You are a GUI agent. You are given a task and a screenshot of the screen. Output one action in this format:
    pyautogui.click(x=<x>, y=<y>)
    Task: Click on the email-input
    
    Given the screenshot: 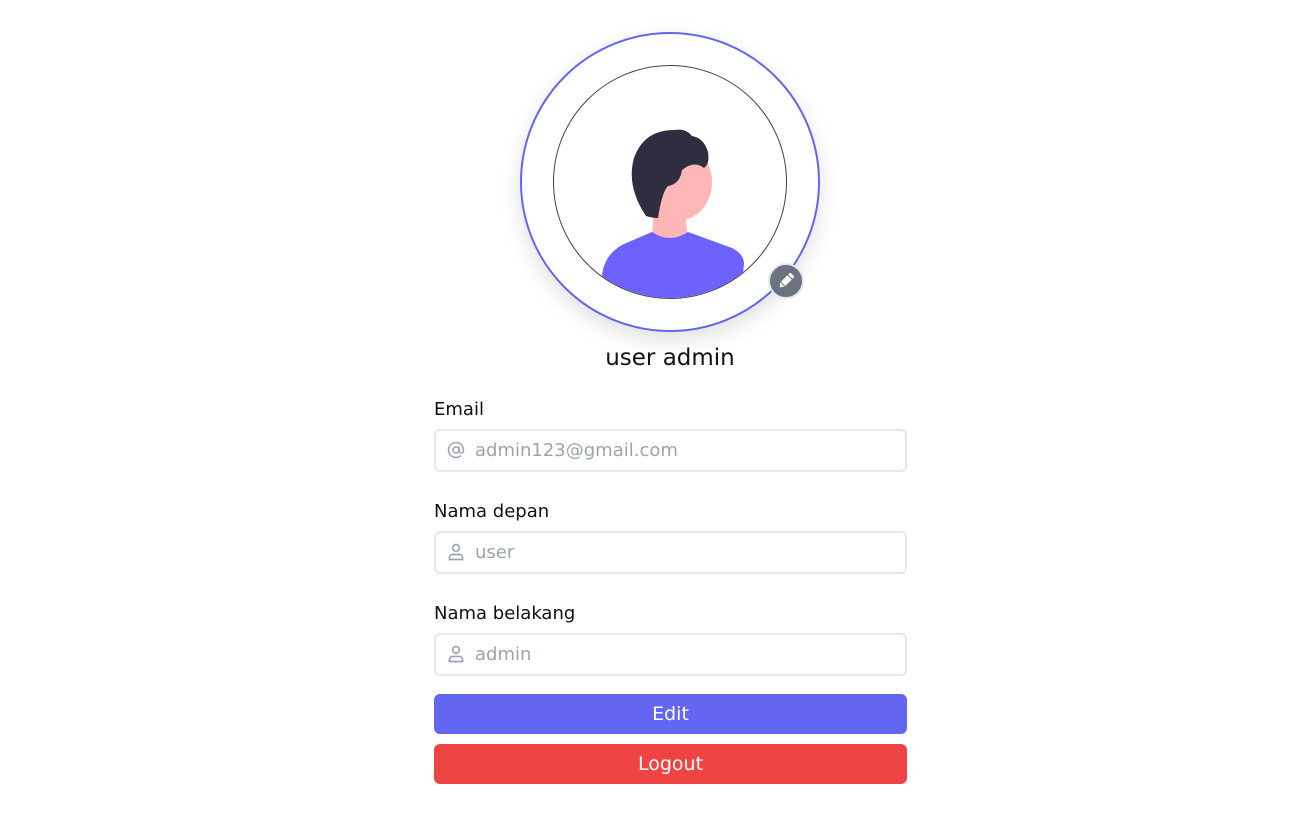 What is the action you would take?
    pyautogui.click(x=685, y=450)
    